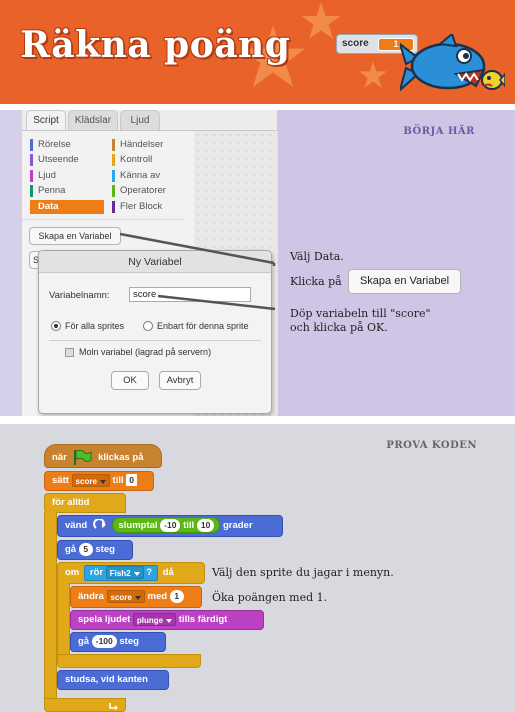 The width and height of the screenshot is (515, 712). I want to click on shark-fish-icon, so click(452, 63).